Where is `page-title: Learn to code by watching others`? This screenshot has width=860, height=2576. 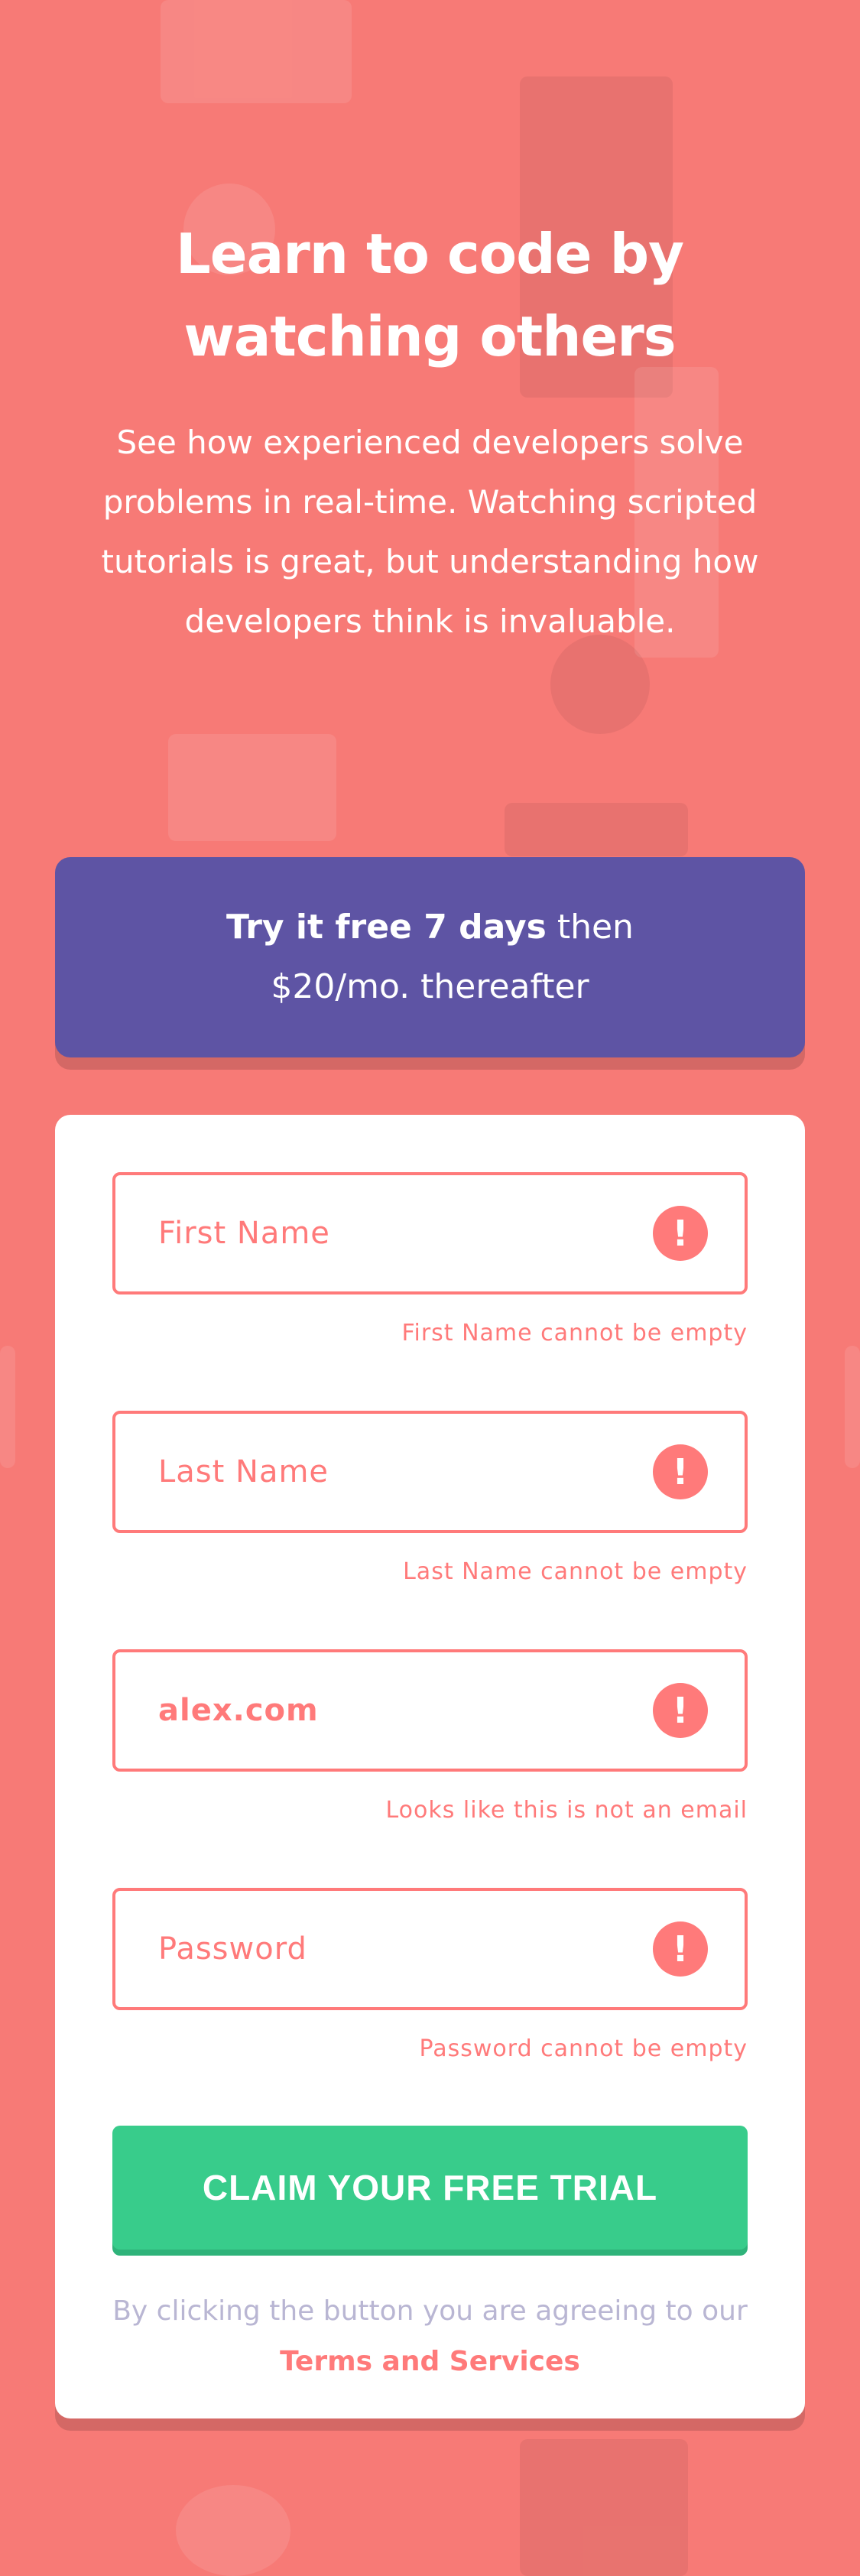
page-title: Learn to code by watching others is located at coordinates (430, 295).